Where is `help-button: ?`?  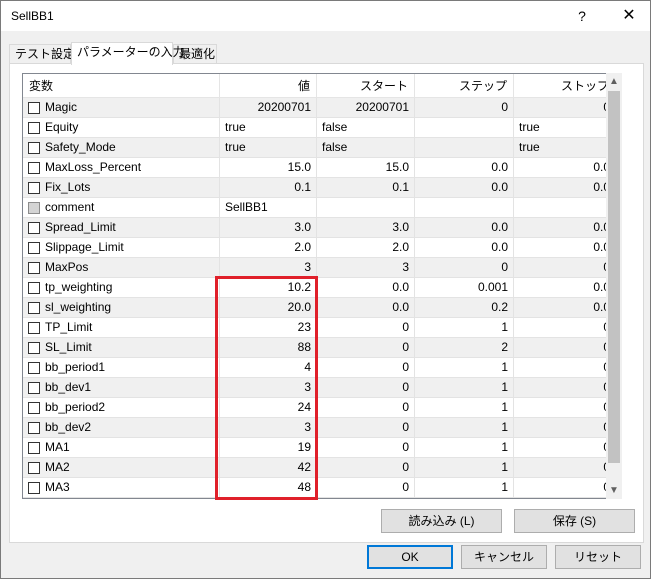 help-button: ? is located at coordinates (582, 16).